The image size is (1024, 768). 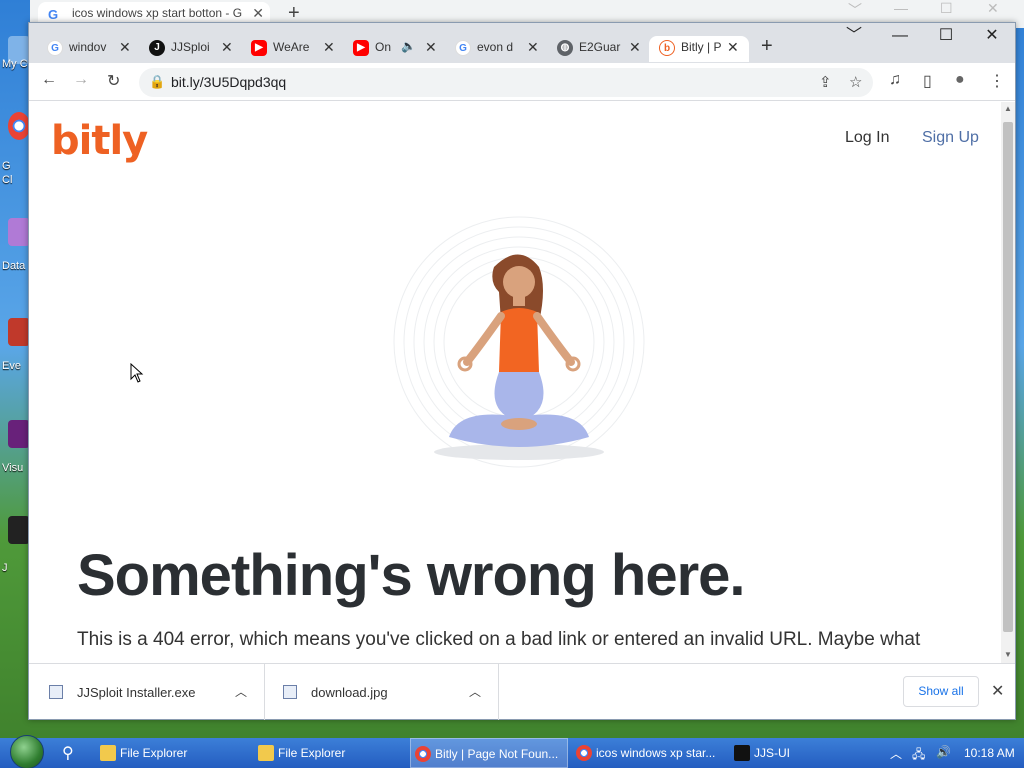 I want to click on tab-bitly: b Bitly | P ✕, so click(x=699, y=49).